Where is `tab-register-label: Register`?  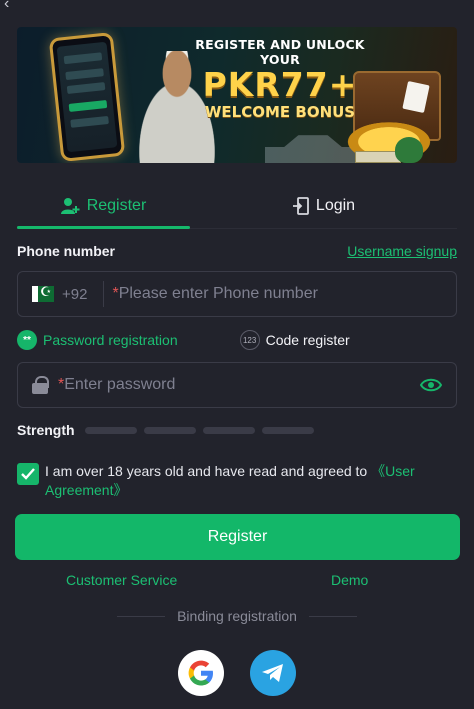
tab-register-label: Register is located at coordinates (116, 205).